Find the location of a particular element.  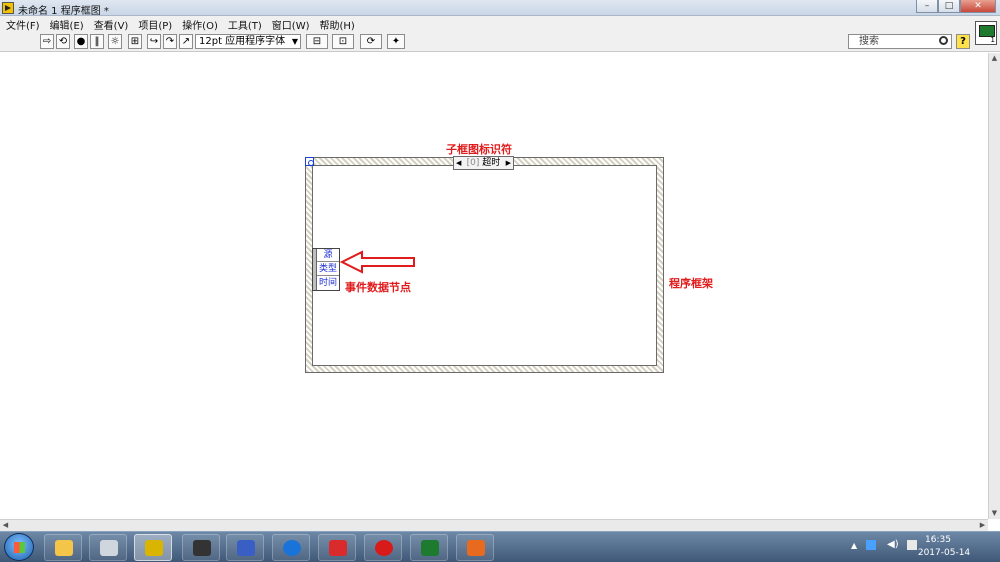

event-data-node: 源 类型 时间 is located at coordinates (326, 269).